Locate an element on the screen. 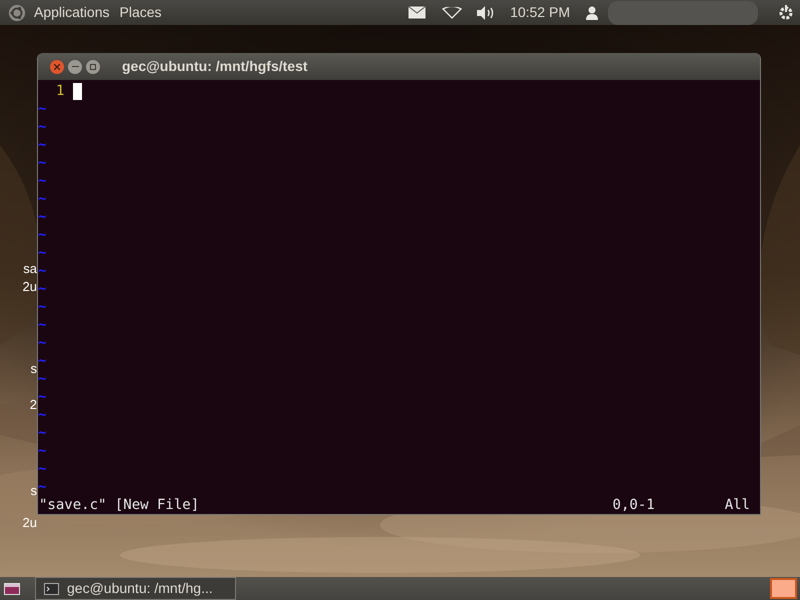 This screenshot has height=600, width=800. person-icon is located at coordinates (592, 13).